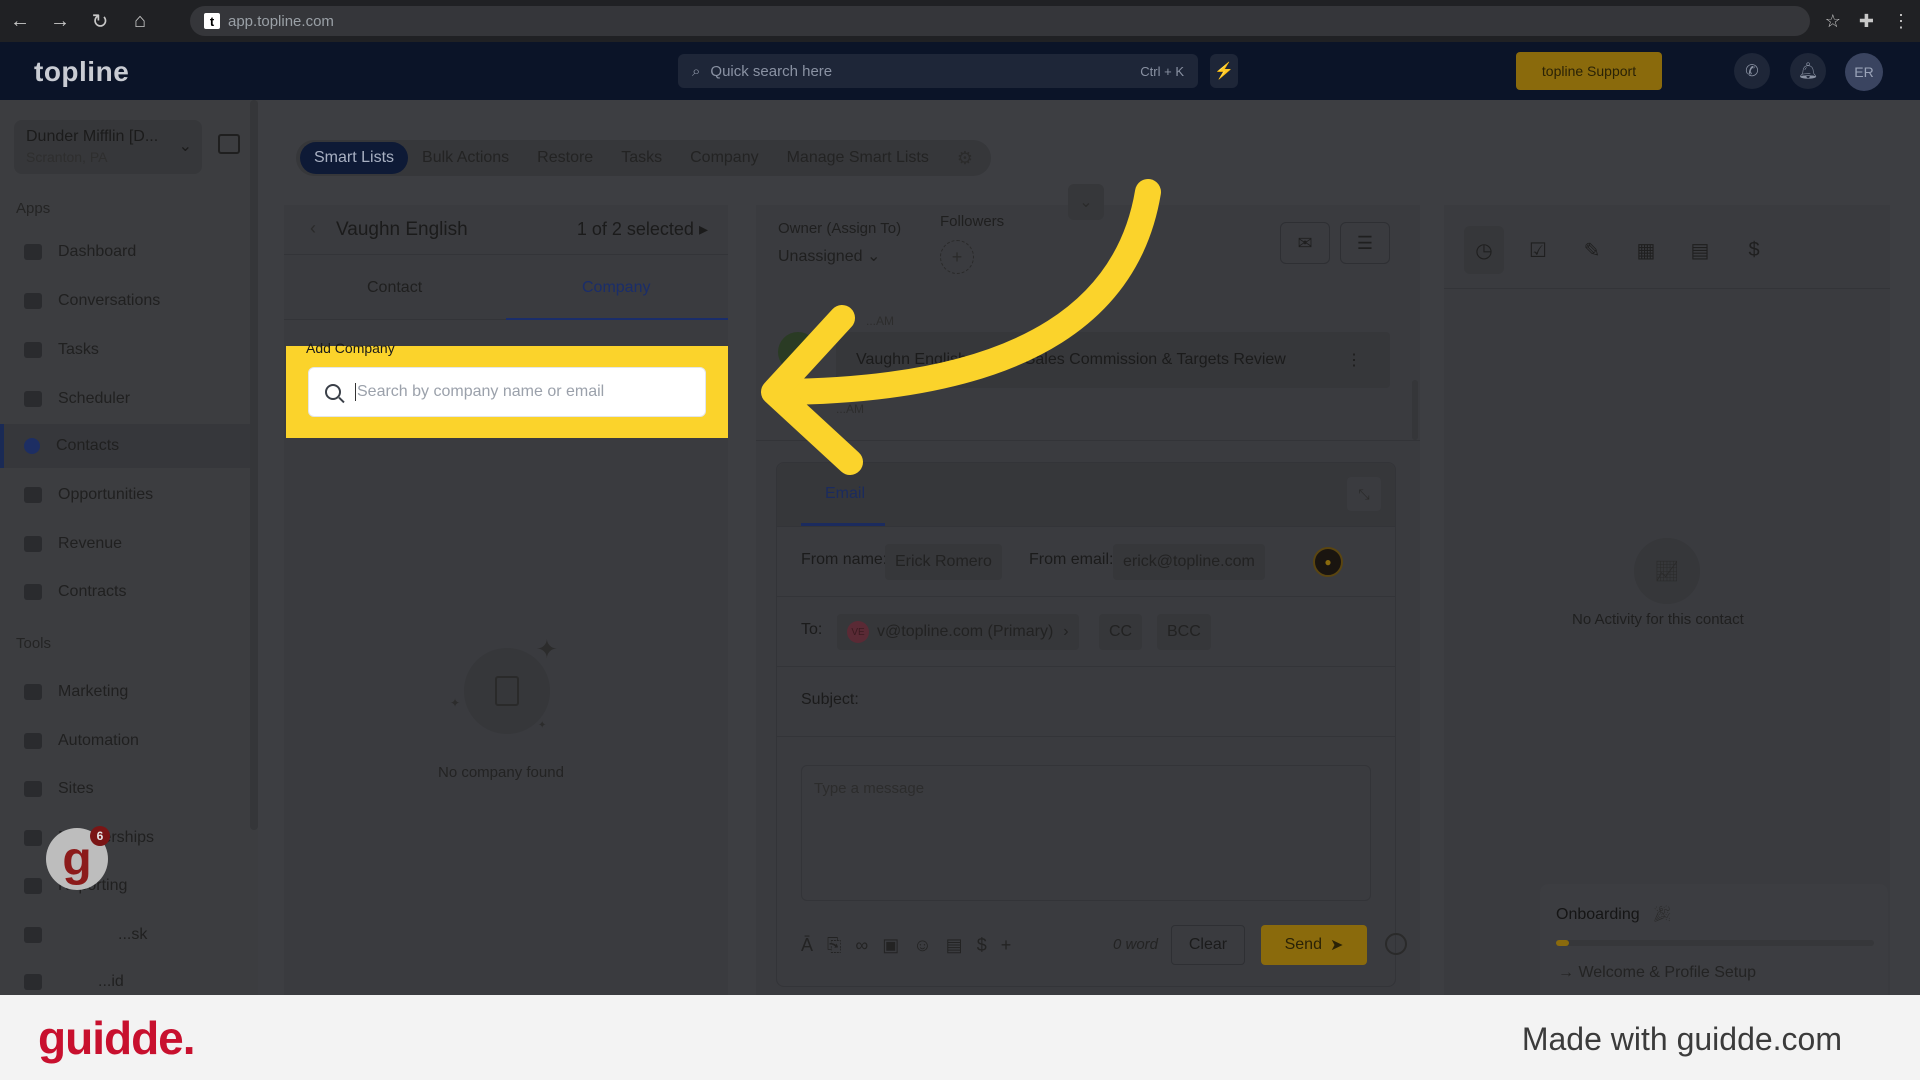 This screenshot has height=1080, width=1920. I want to click on selection-counter: 1 of 2 selected ▸, so click(642, 229).